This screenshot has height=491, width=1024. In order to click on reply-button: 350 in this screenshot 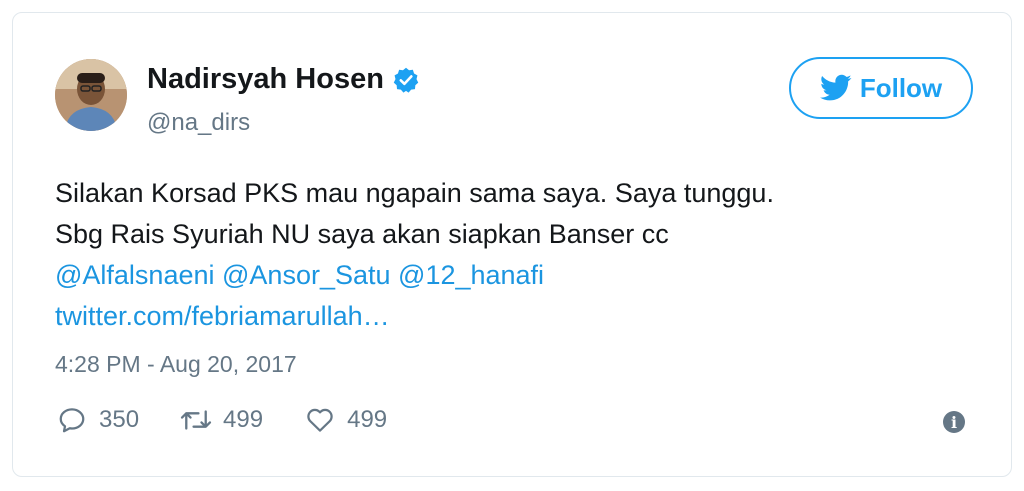, I will do `click(97, 420)`.